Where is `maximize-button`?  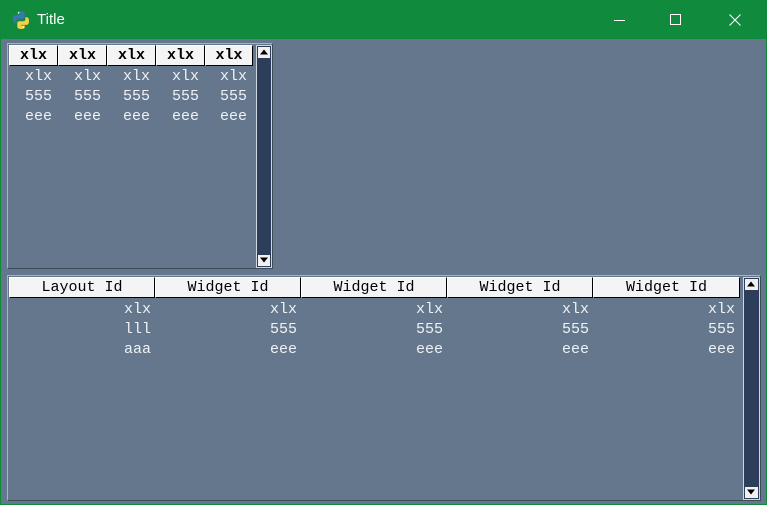 maximize-button is located at coordinates (676, 20).